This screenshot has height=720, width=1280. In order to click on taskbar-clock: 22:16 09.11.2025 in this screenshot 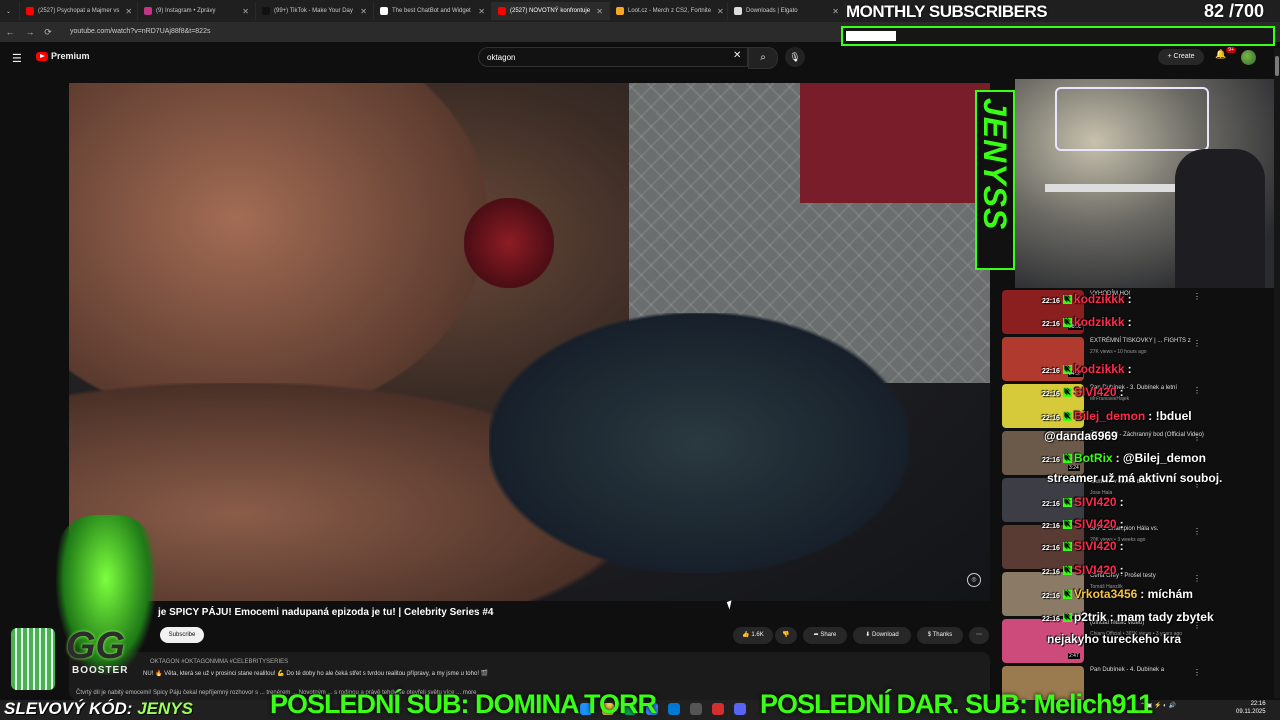, I will do `click(1251, 708)`.